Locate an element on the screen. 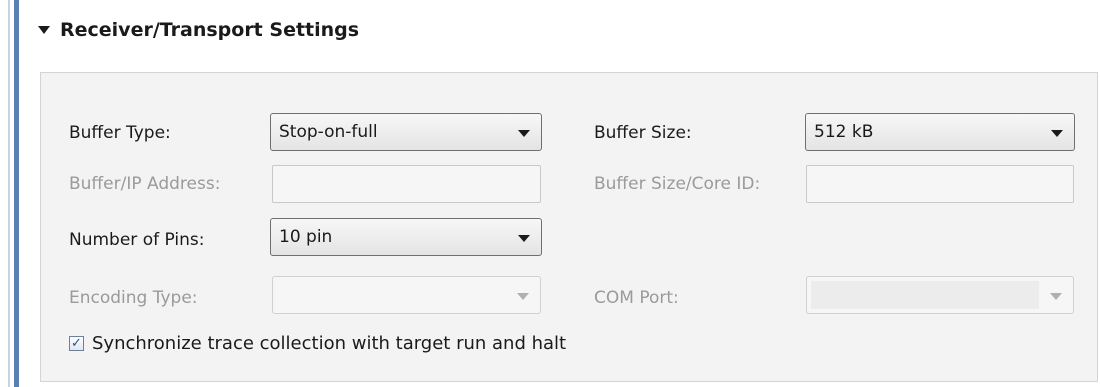  checkmark-icon: ✓ is located at coordinates (76, 343).